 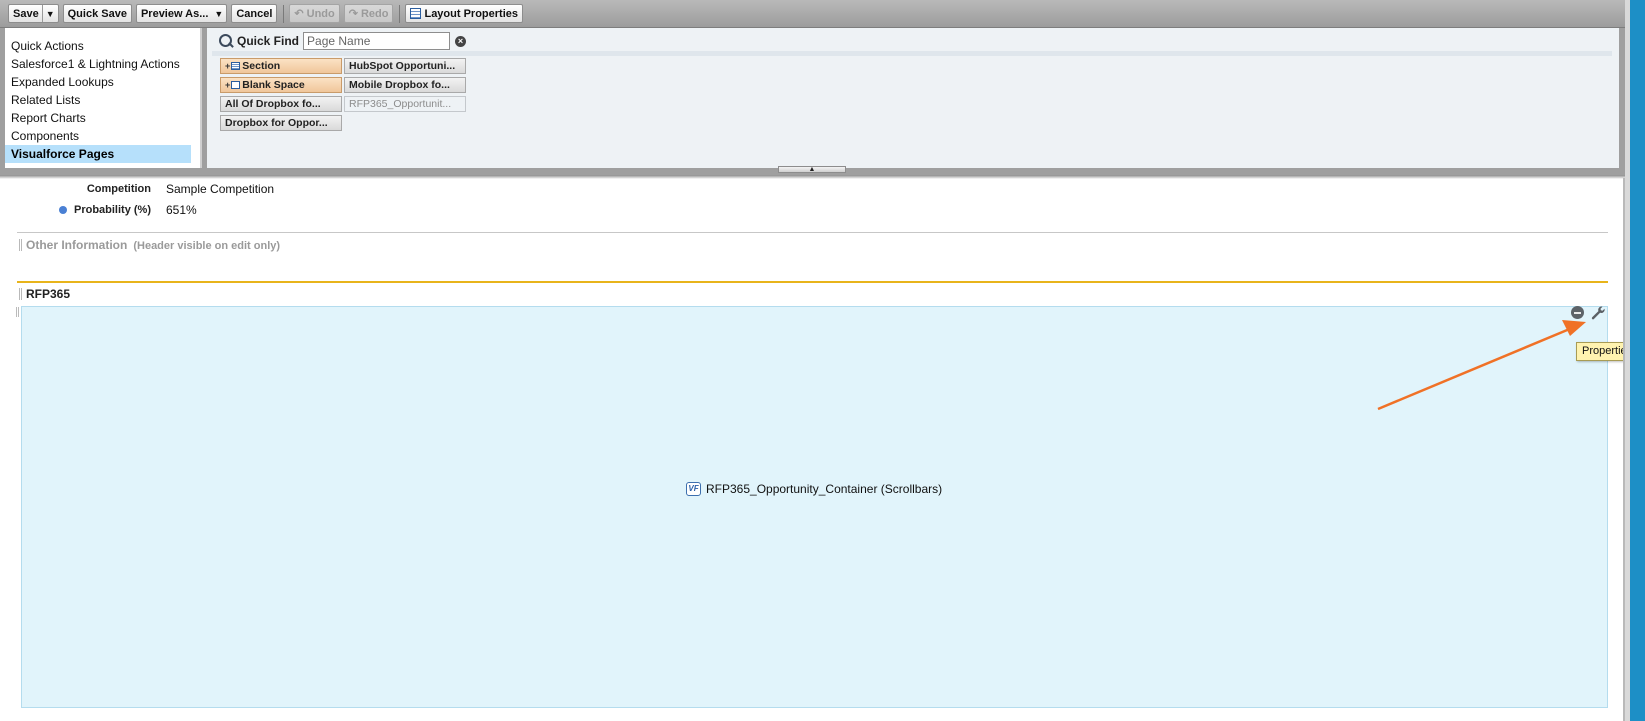 I want to click on cancel-button: Cancel, so click(x=254, y=13).